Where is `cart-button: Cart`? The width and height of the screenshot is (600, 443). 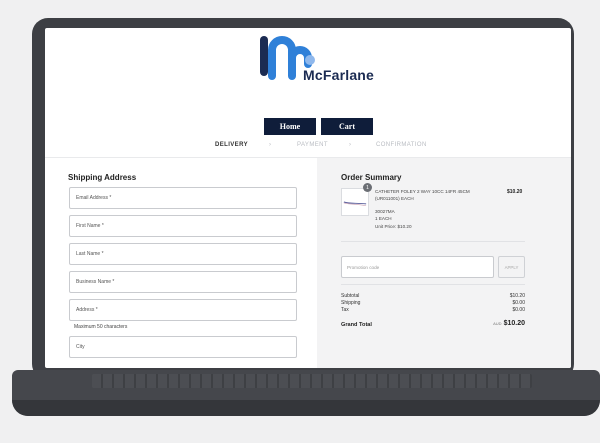 cart-button: Cart is located at coordinates (347, 126).